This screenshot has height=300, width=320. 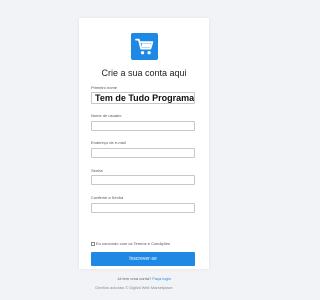 I want to click on password-label: Senha, so click(x=97, y=170).